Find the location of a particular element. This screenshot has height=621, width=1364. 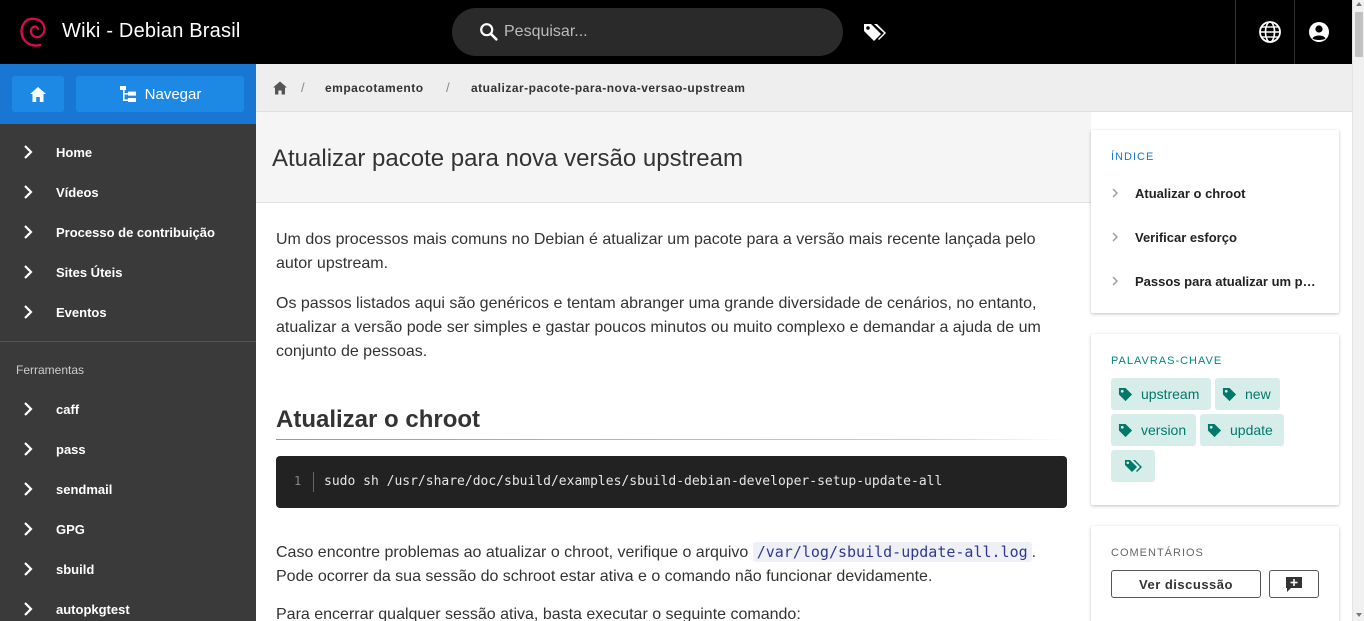

add-comment-button is located at coordinates (1294, 584).